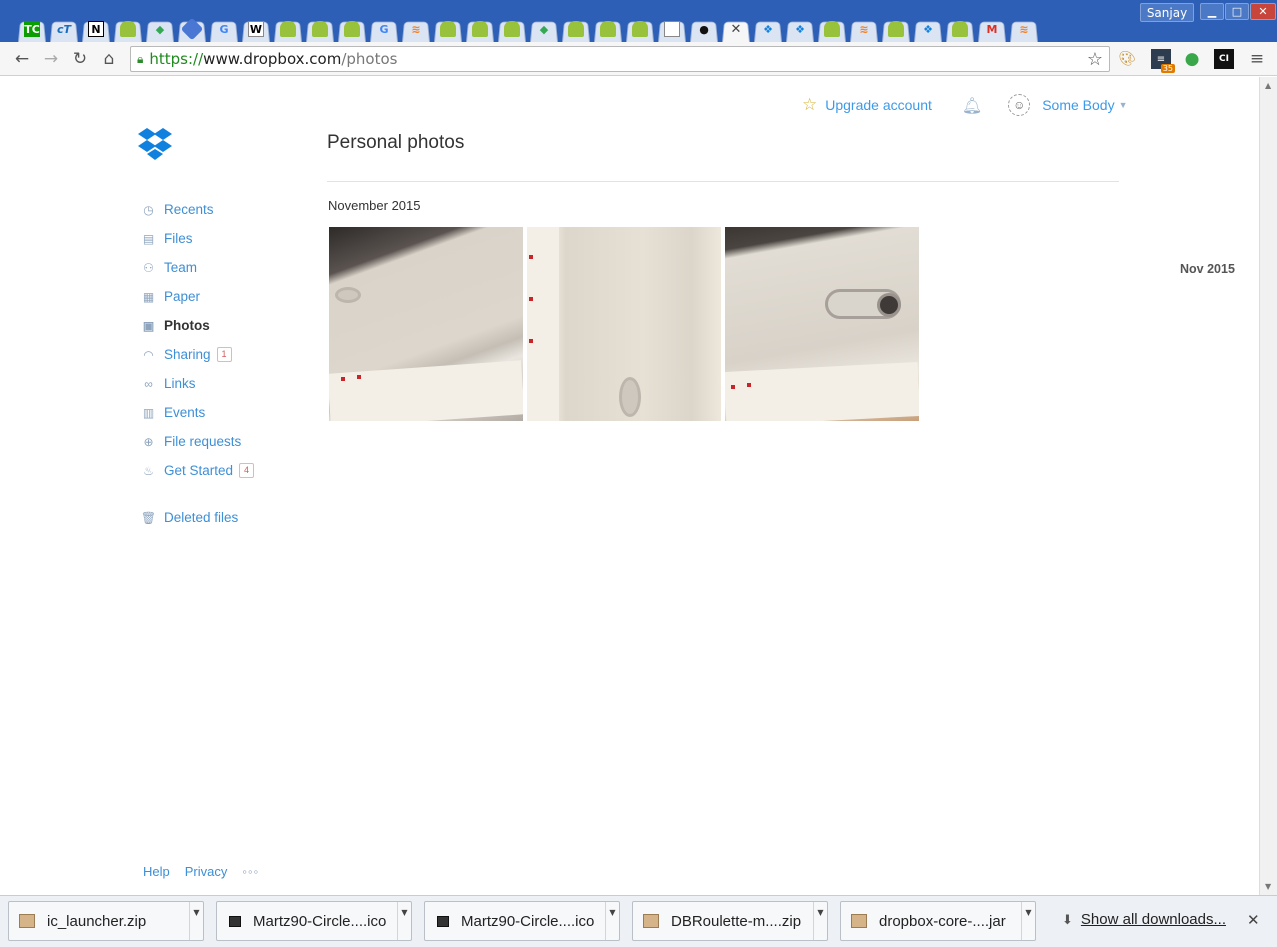  I want to click on timeline-date-marker: Nov 2015, so click(1207, 269).